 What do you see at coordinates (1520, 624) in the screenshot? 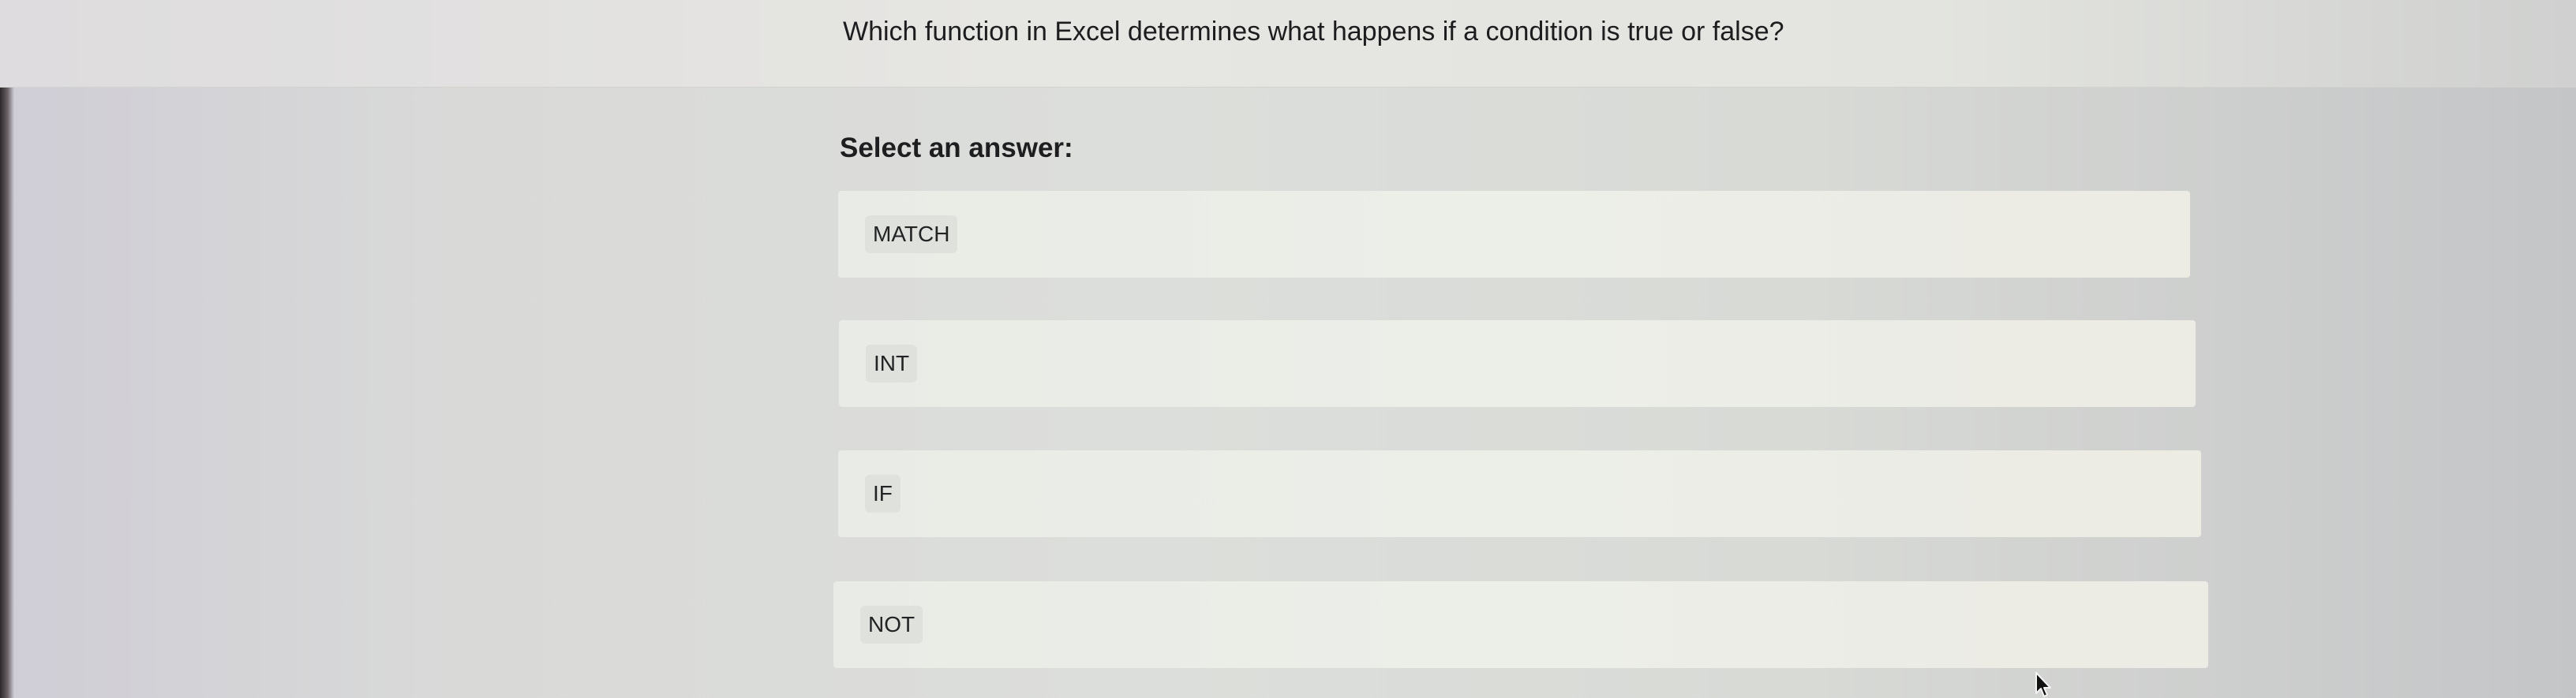
I see `answer-option-not: NOT` at bounding box center [1520, 624].